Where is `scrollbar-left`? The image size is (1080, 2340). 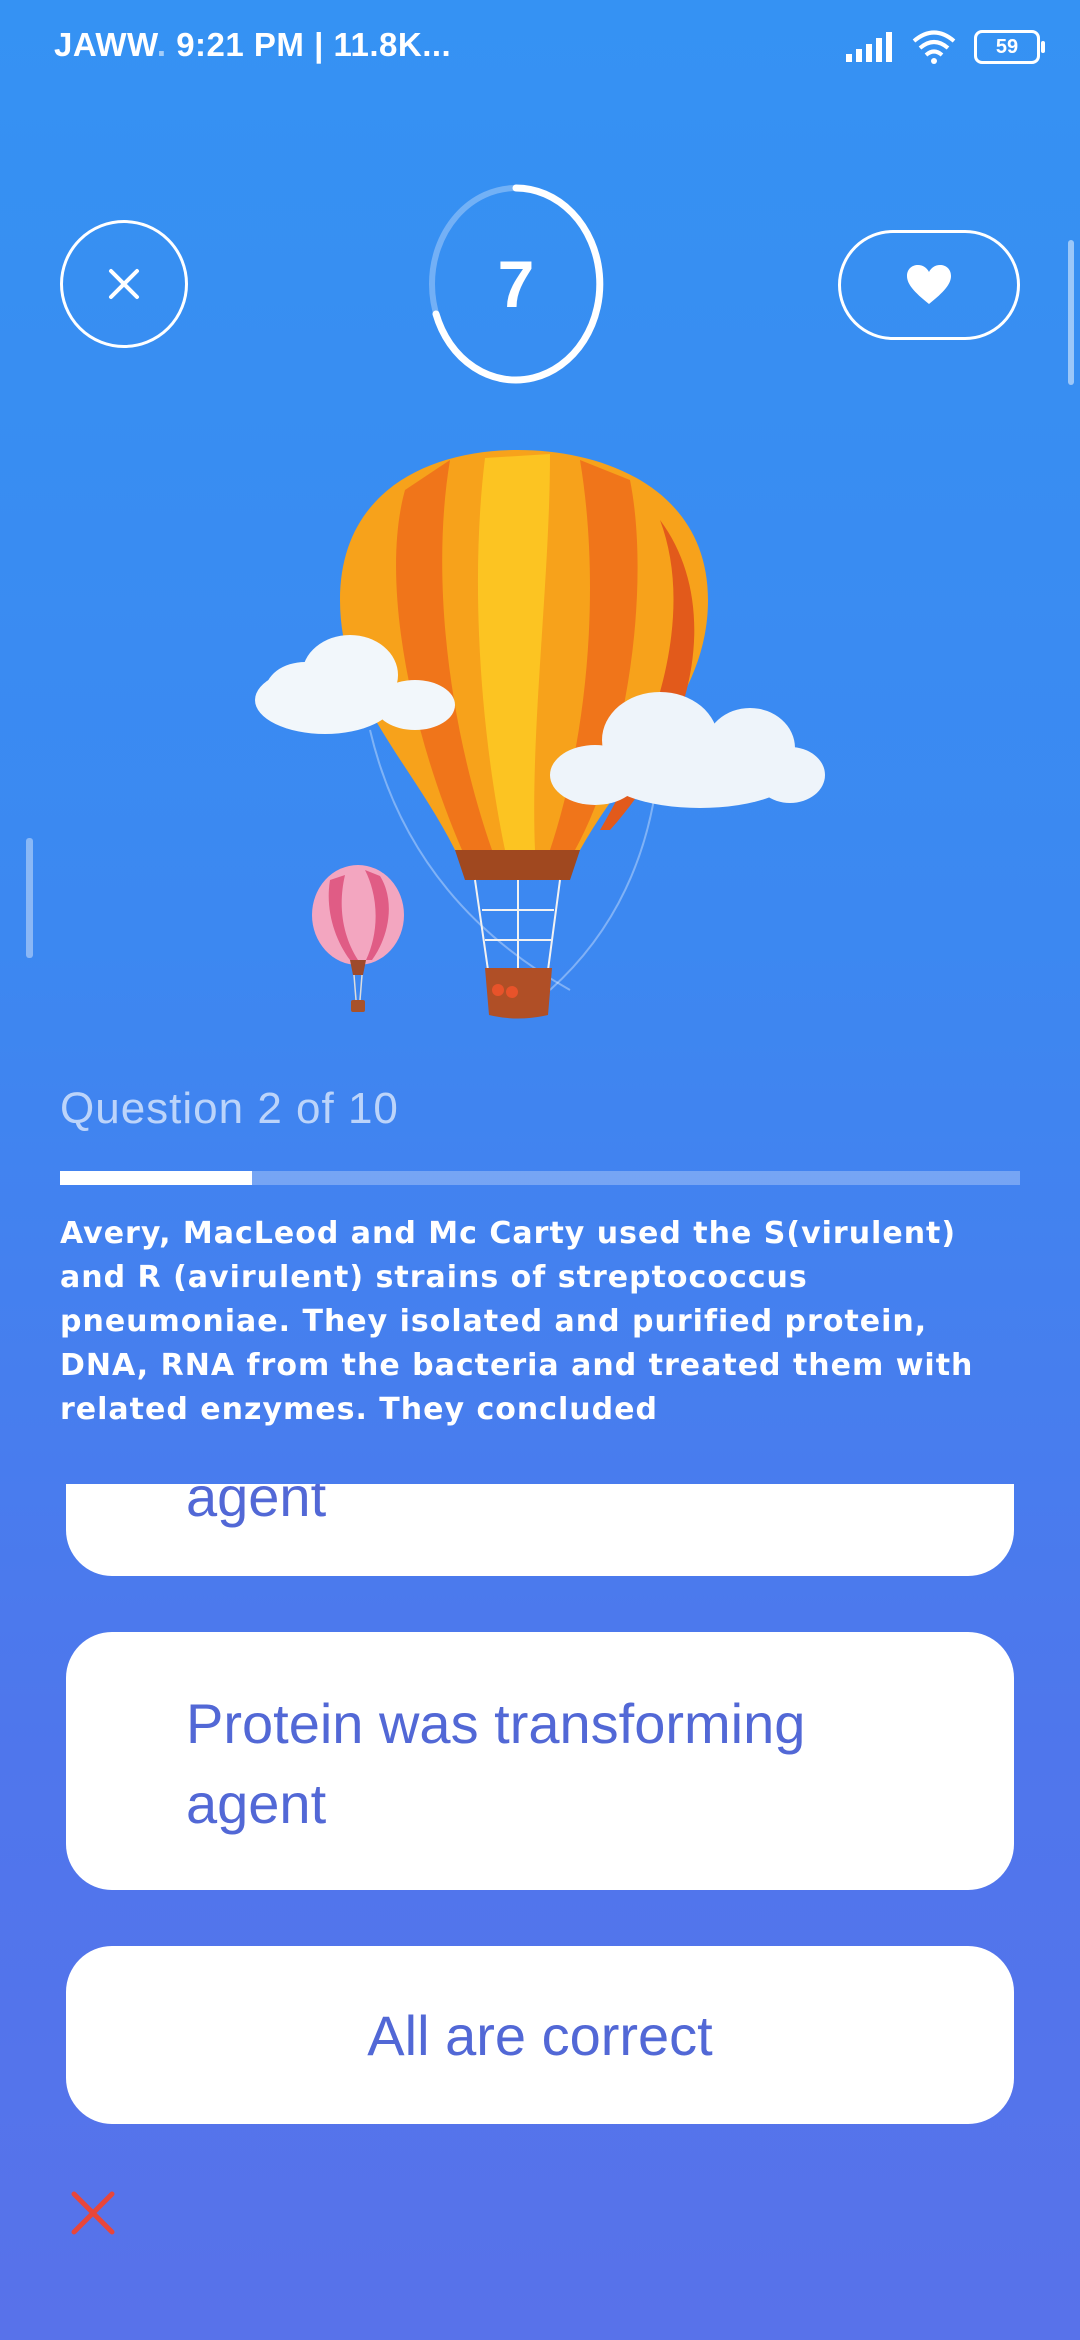
scrollbar-left is located at coordinates (29, 898).